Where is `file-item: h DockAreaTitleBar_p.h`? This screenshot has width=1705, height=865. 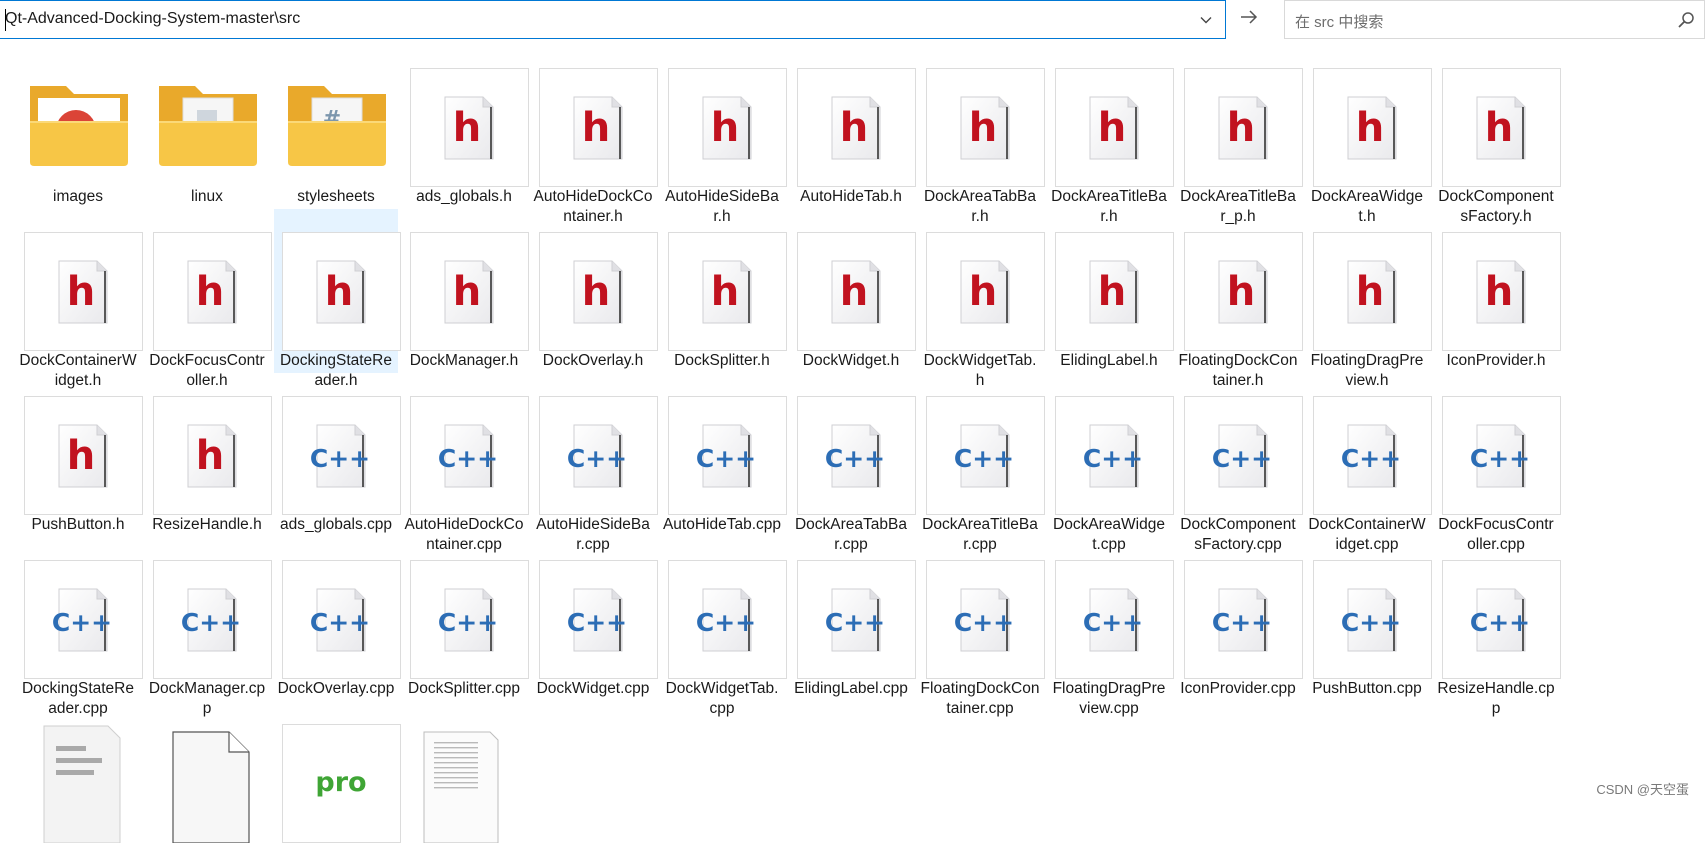 file-item: h DockAreaTitleBar_p.h is located at coordinates (1239, 135).